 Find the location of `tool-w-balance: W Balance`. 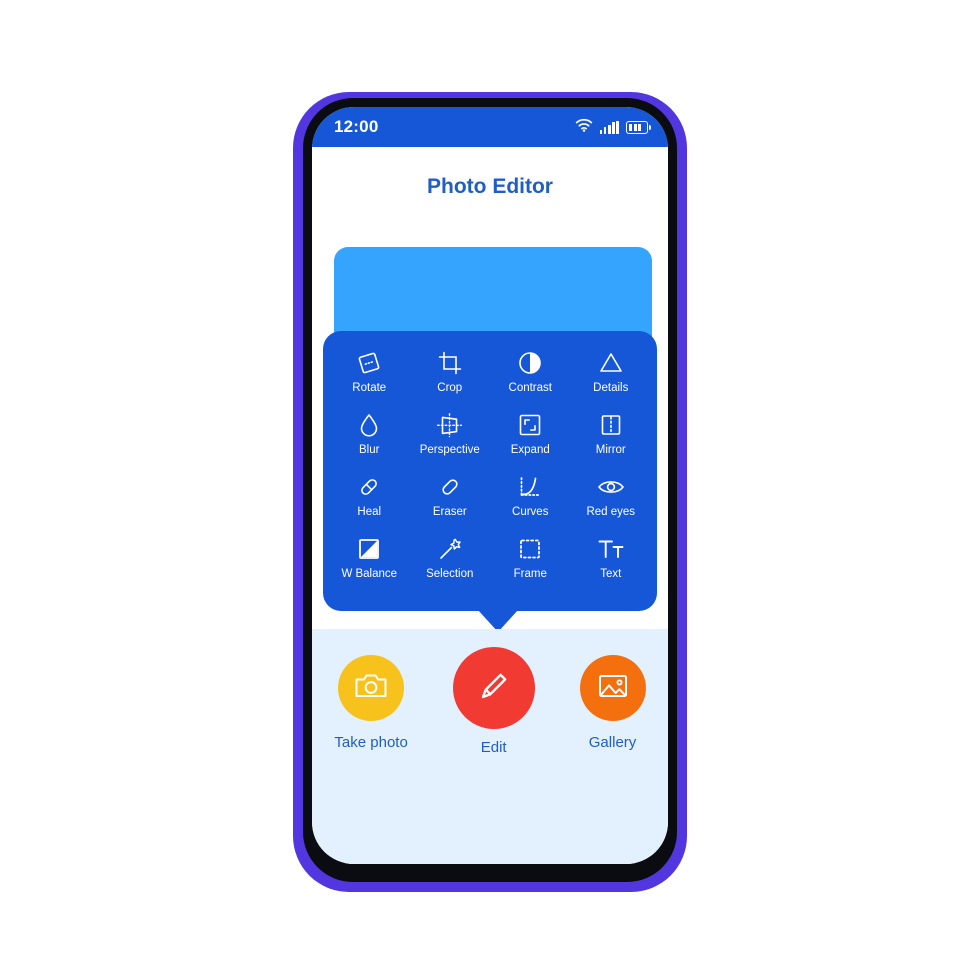

tool-w-balance: W Balance is located at coordinates (369, 566).